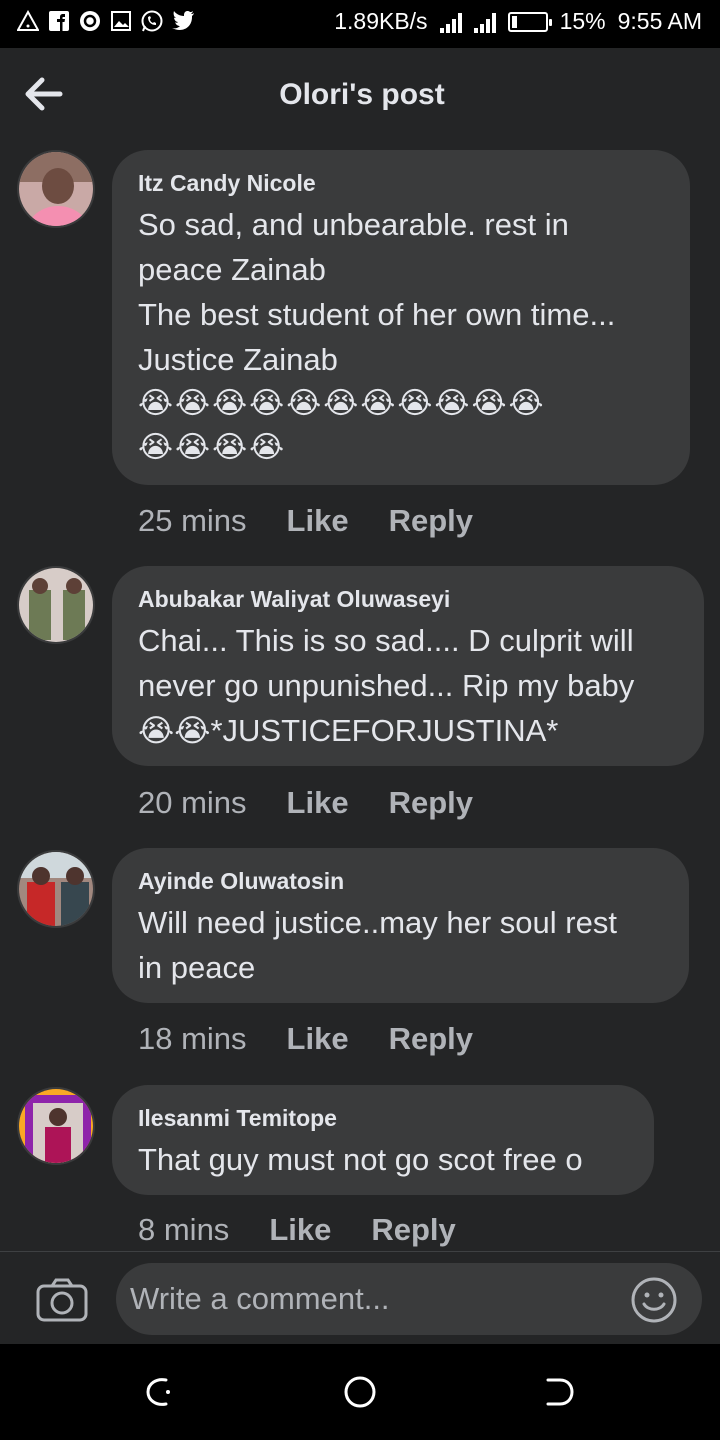 The height and width of the screenshot is (1440, 720). Describe the element at coordinates (409, 1299) in the screenshot. I see `comment-input` at that location.